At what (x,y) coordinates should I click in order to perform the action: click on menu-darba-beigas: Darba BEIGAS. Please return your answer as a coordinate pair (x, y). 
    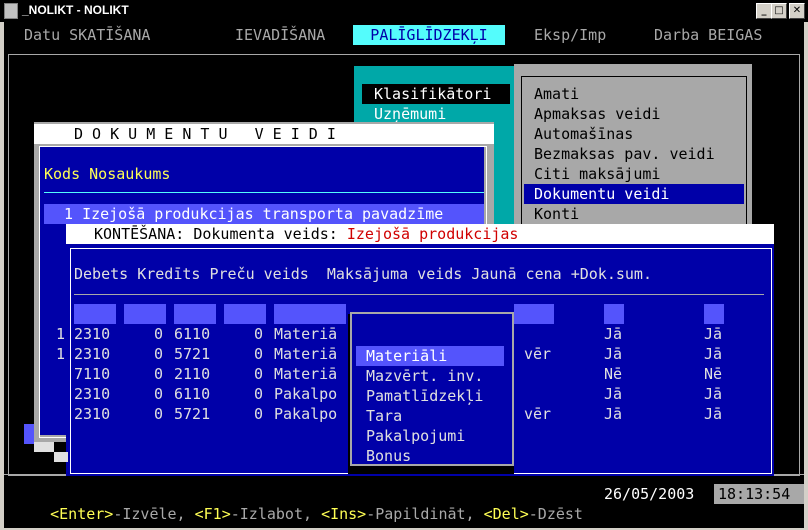
    Looking at the image, I should click on (708, 35).